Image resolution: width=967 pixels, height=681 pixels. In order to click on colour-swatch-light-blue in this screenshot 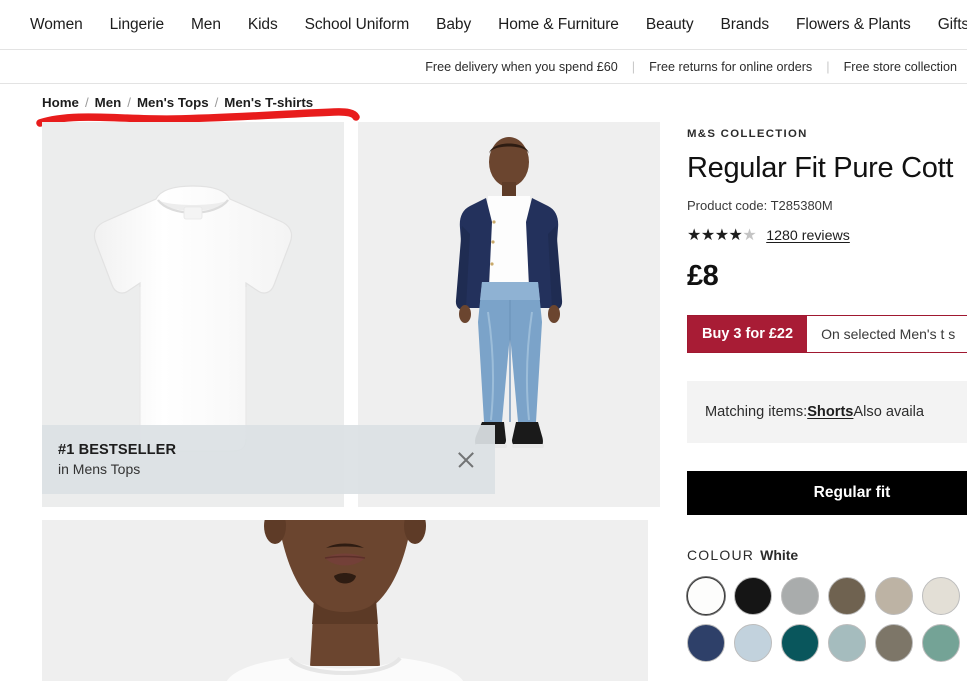, I will do `click(753, 643)`.